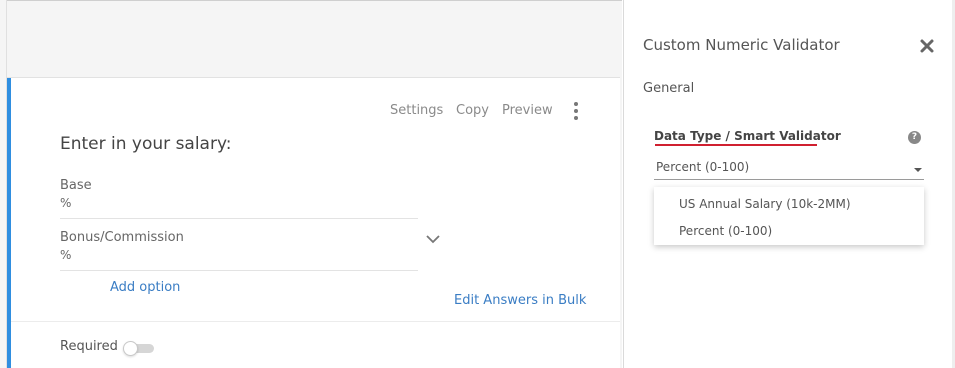 This screenshot has height=368, width=955. Describe the element at coordinates (669, 88) in the screenshot. I see `section-general: General` at that location.